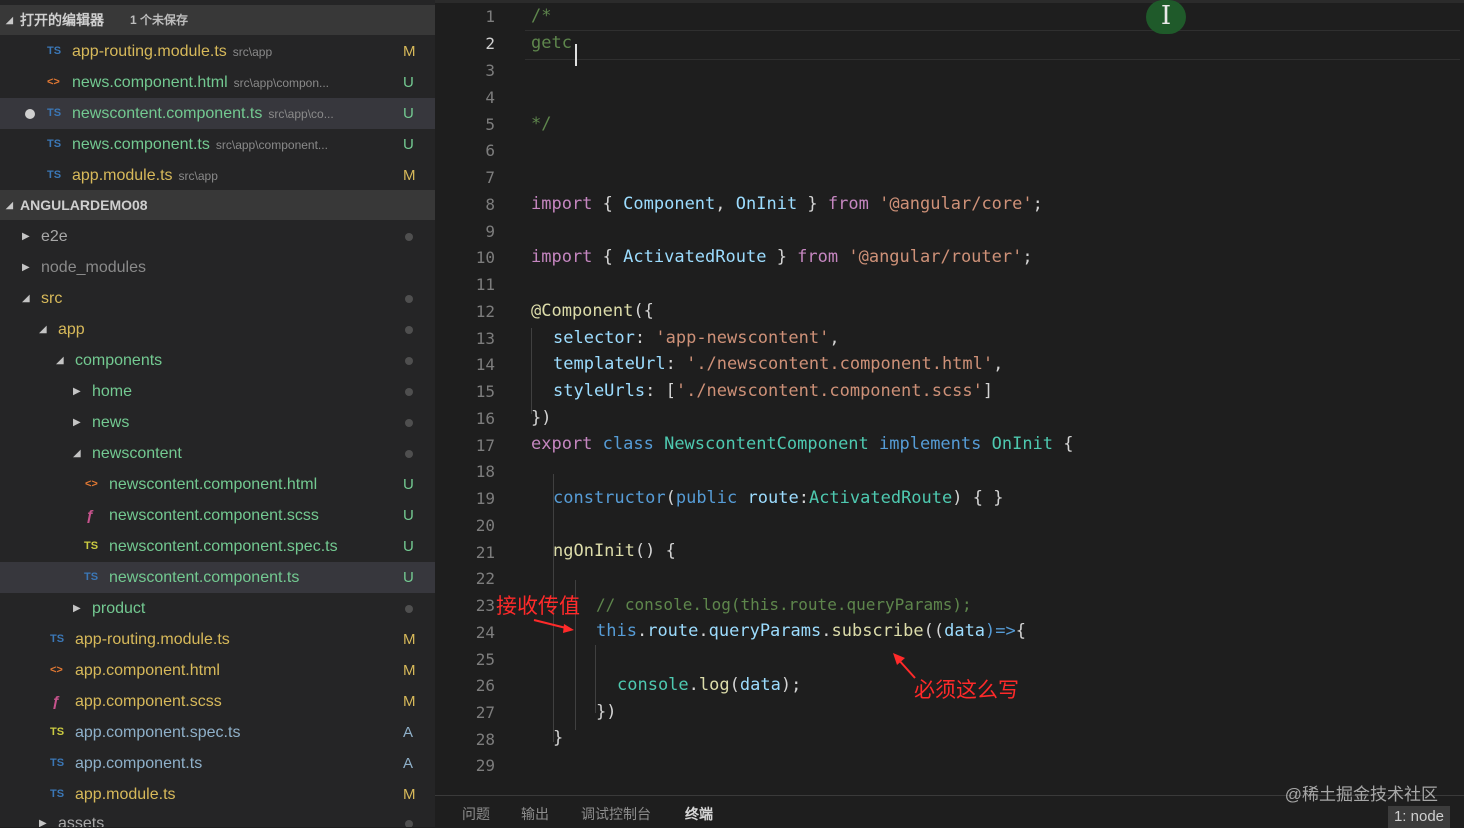 The height and width of the screenshot is (828, 1464). I want to click on open-editor-item: TS app-routing.module.ts src\app M, so click(217, 51).